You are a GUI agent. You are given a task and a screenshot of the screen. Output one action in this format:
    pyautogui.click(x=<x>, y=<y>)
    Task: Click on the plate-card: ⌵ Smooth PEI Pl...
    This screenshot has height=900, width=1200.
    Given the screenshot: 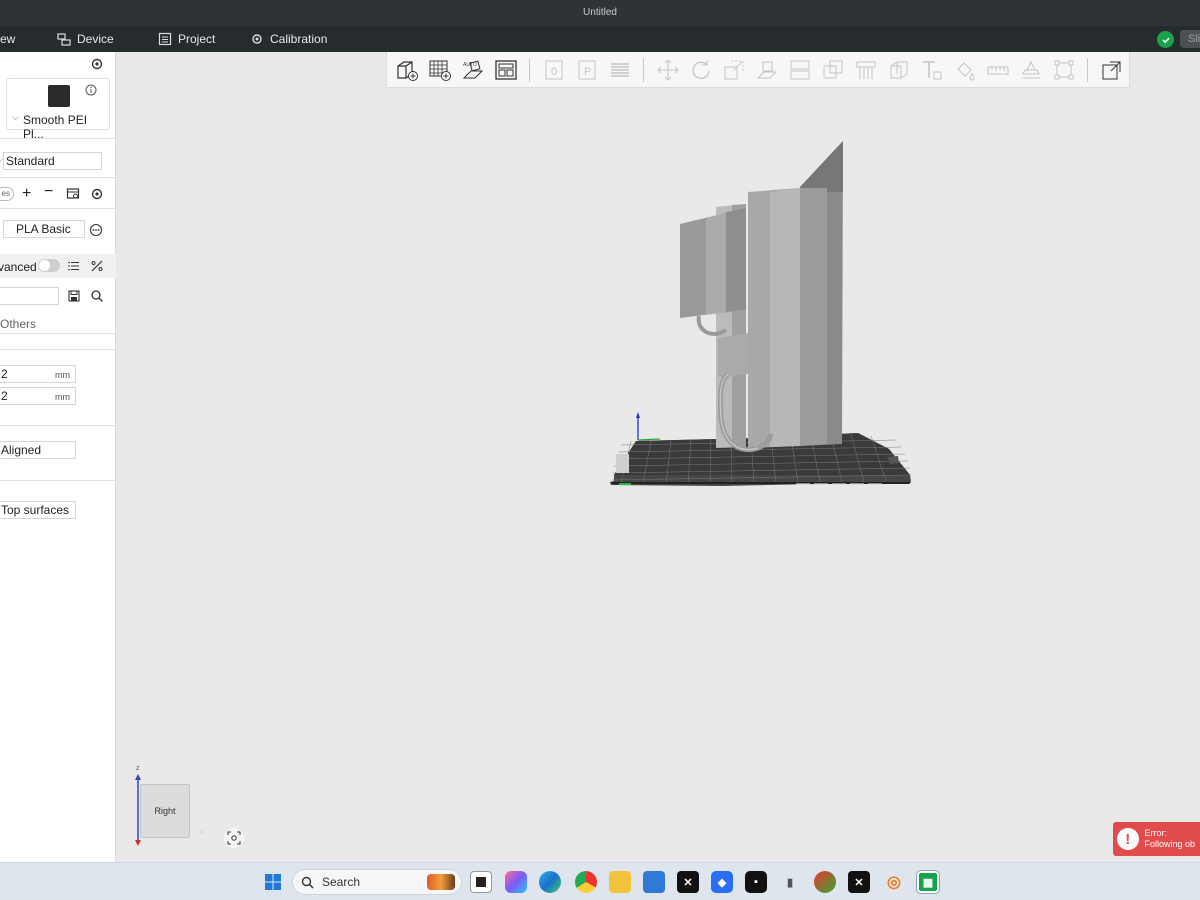 What is the action you would take?
    pyautogui.click(x=58, y=109)
    